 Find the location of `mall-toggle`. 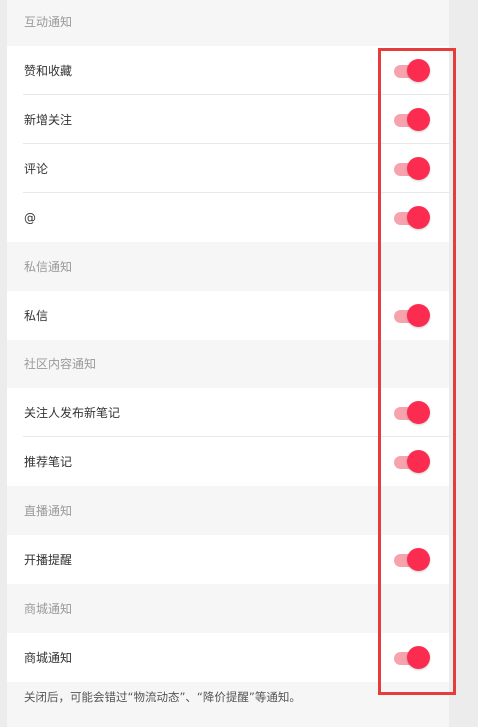

mall-toggle is located at coordinates (412, 658).